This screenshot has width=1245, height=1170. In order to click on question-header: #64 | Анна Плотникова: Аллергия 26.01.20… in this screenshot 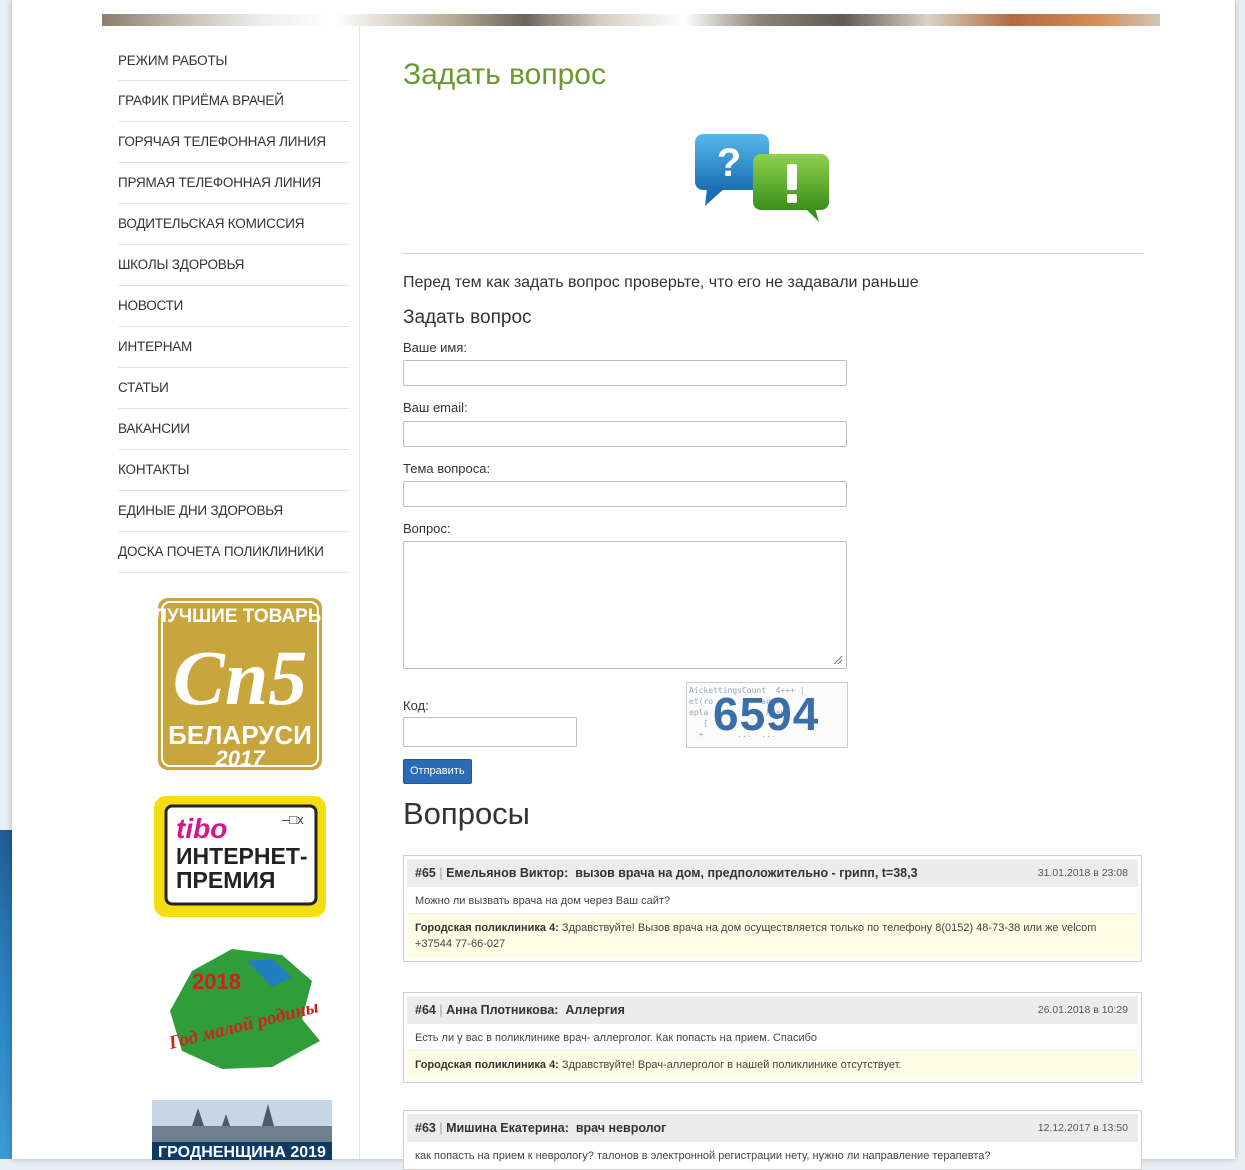, I will do `click(772, 1010)`.